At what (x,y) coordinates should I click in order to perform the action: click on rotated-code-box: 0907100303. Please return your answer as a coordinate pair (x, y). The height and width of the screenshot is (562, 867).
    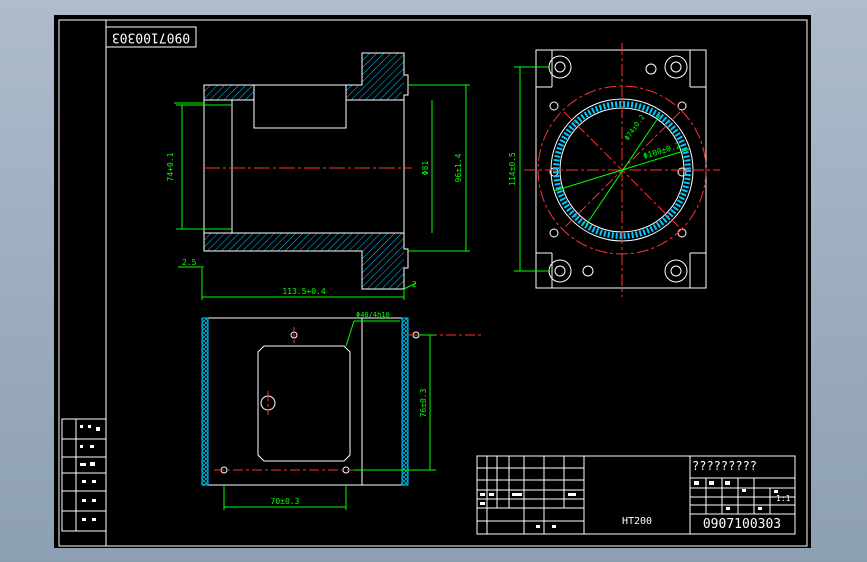
    Looking at the image, I should click on (151, 37).